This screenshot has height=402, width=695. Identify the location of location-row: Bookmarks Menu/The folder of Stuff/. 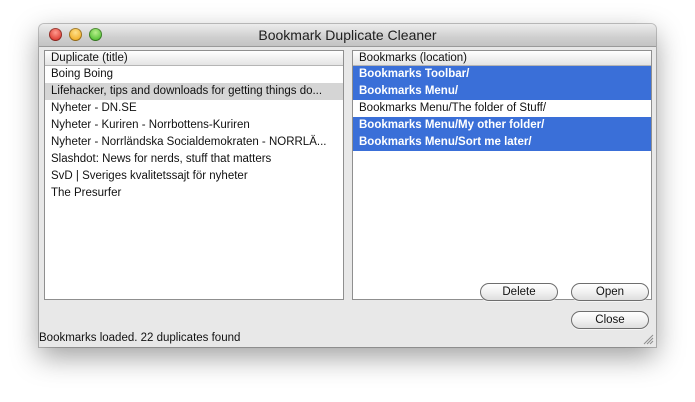
(502, 108).